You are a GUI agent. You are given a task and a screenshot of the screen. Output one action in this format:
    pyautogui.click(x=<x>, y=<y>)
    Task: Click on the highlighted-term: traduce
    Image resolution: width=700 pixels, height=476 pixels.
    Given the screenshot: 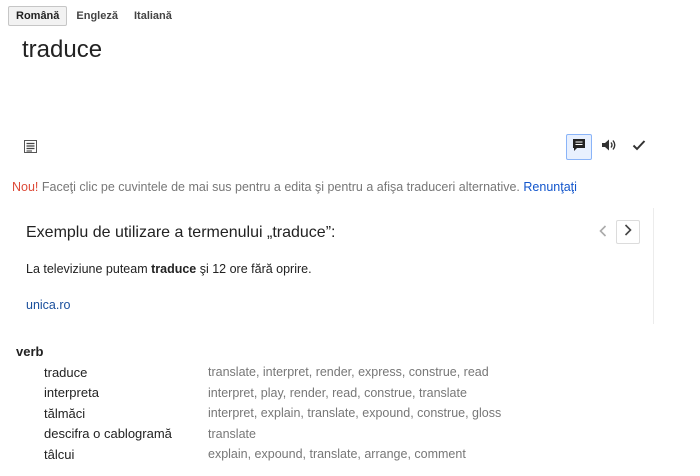 What is the action you would take?
    pyautogui.click(x=174, y=269)
    